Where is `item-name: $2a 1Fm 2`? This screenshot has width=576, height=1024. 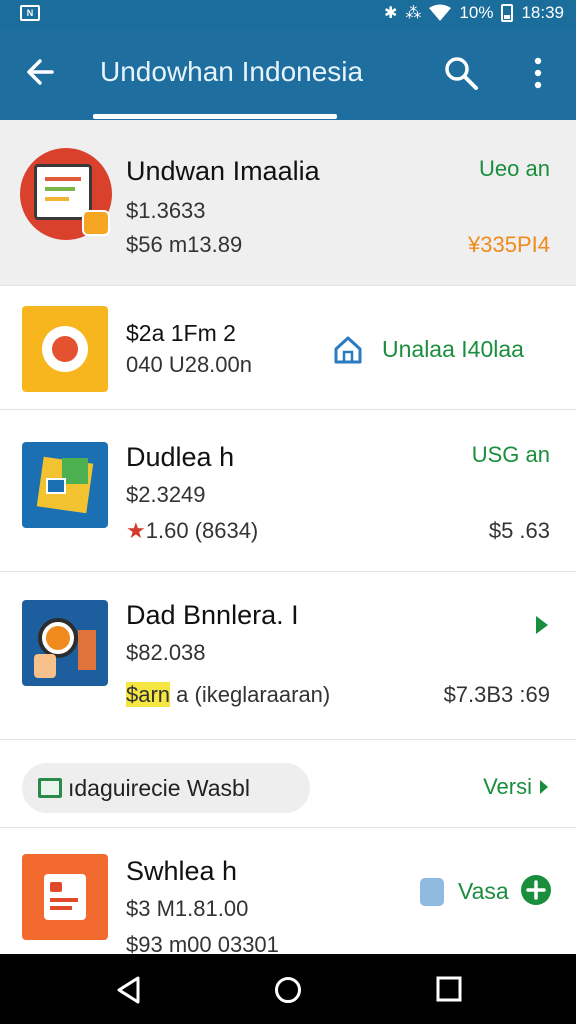
item-name: $2a 1Fm 2 is located at coordinates (181, 333).